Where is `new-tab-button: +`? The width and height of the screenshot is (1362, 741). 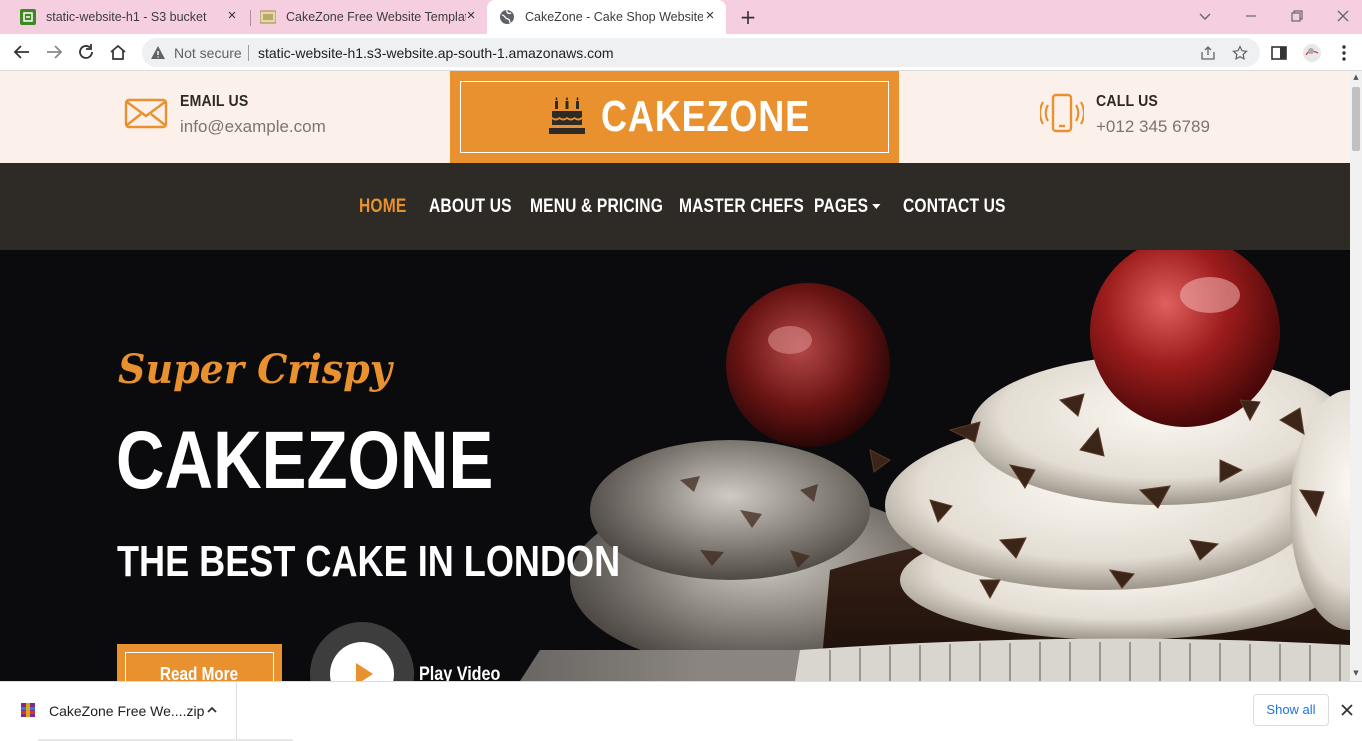 new-tab-button: + is located at coordinates (748, 17).